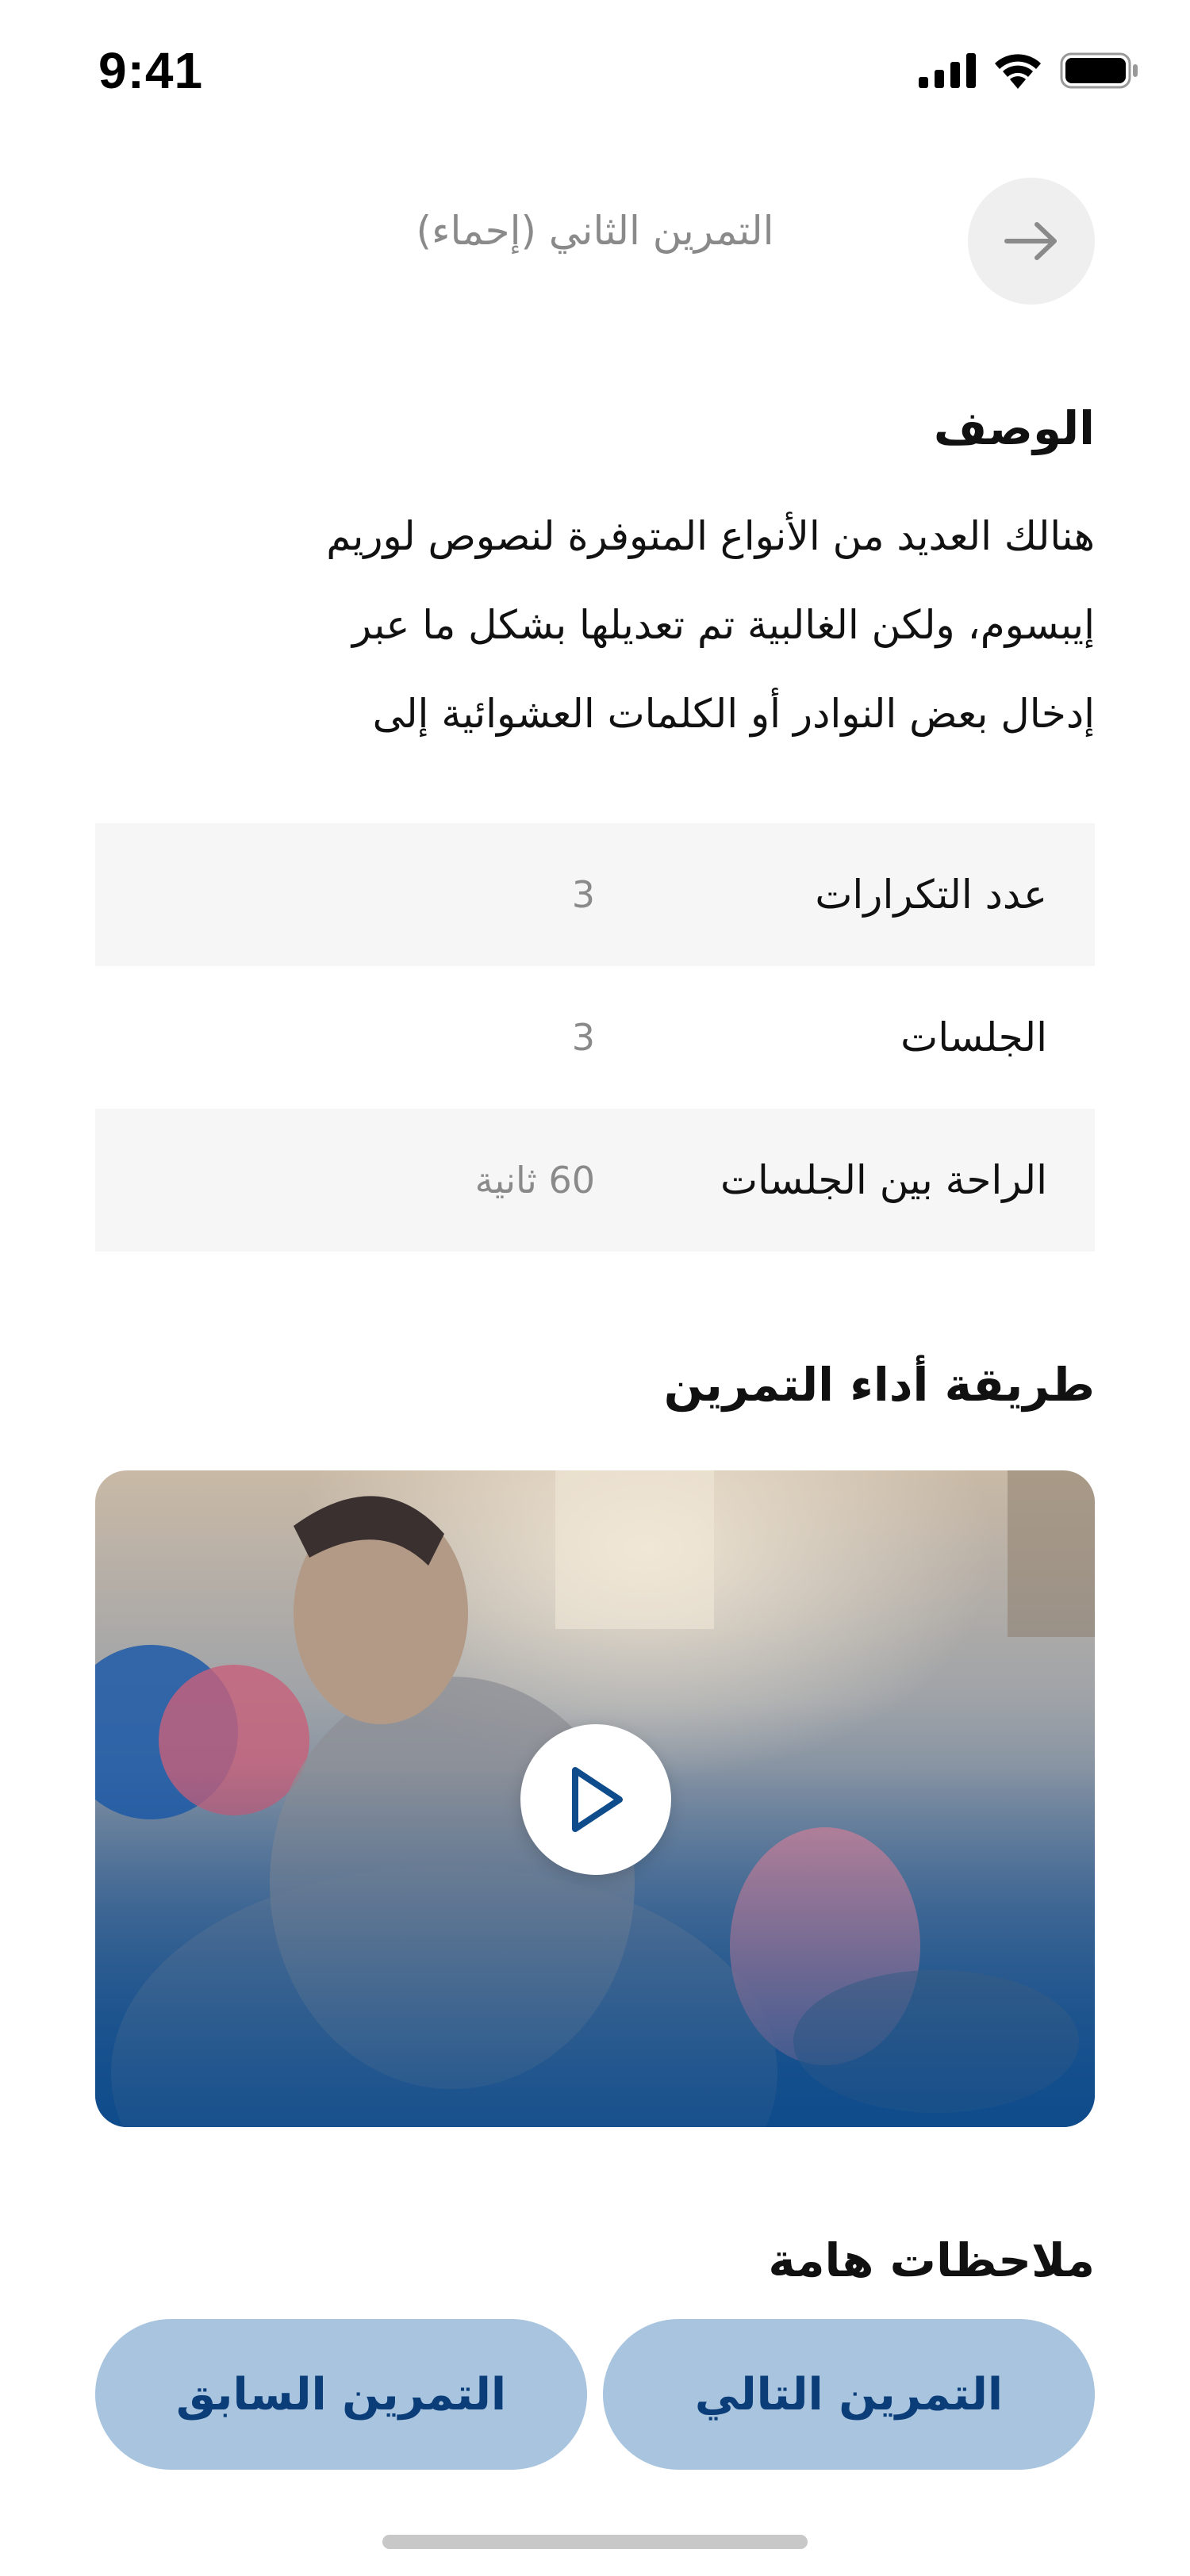 This screenshot has width=1190, height=2576. What do you see at coordinates (883, 1180) in the screenshot?
I see `info-label: الراحة بين الجلسات` at bounding box center [883, 1180].